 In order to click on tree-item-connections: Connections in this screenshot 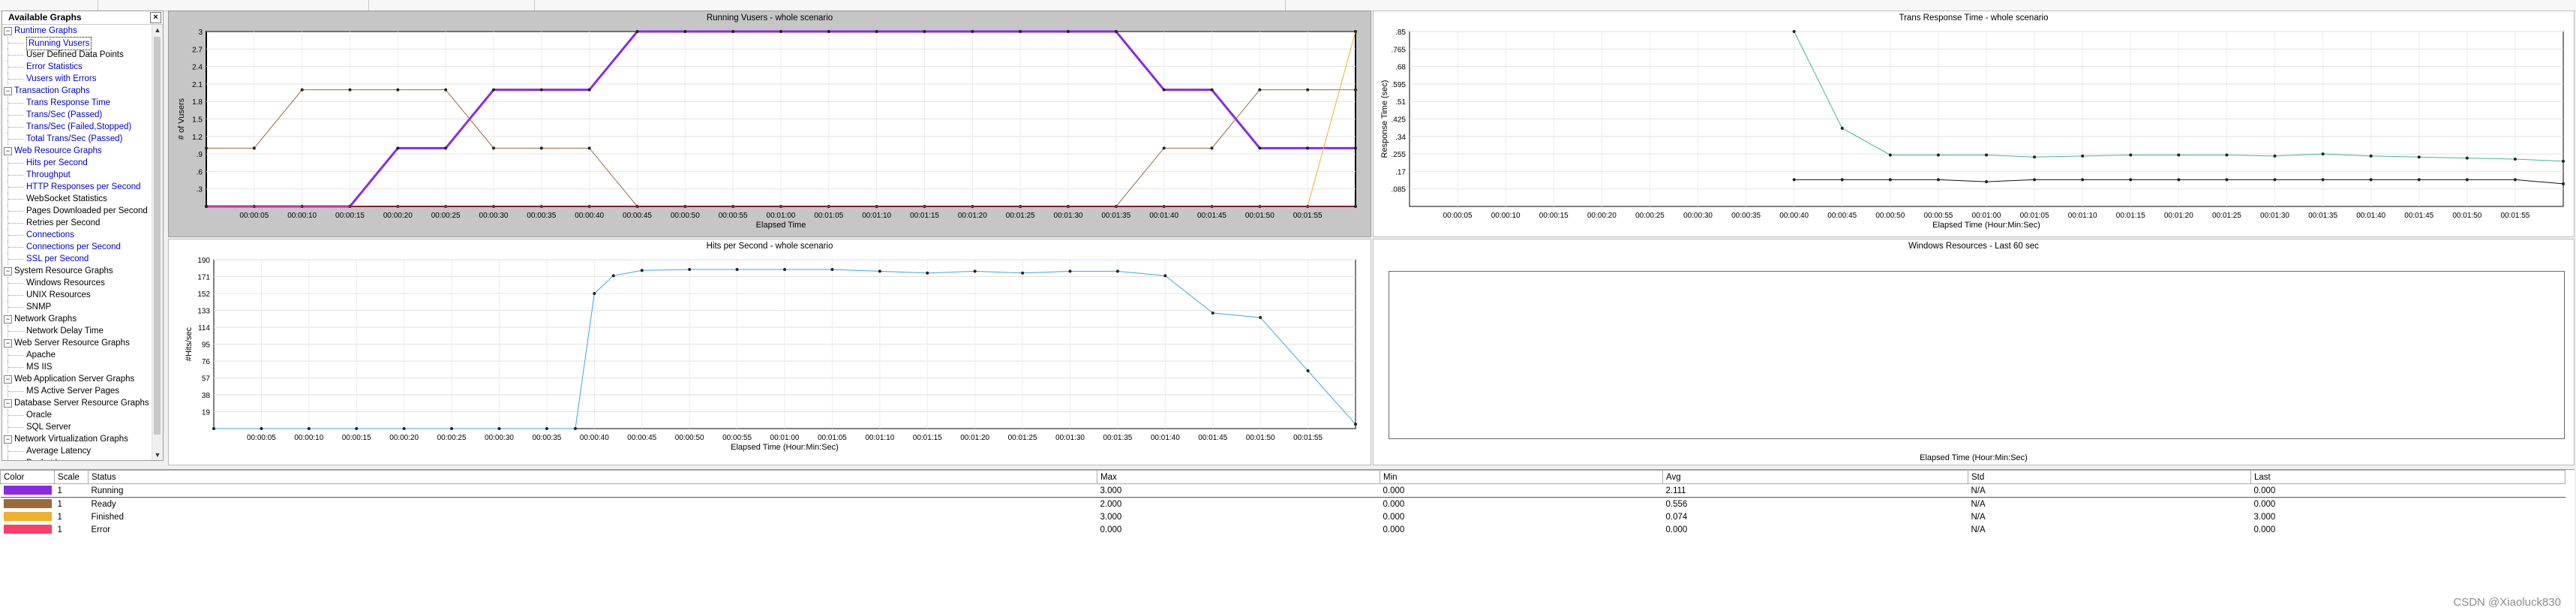, I will do `click(50, 235)`.